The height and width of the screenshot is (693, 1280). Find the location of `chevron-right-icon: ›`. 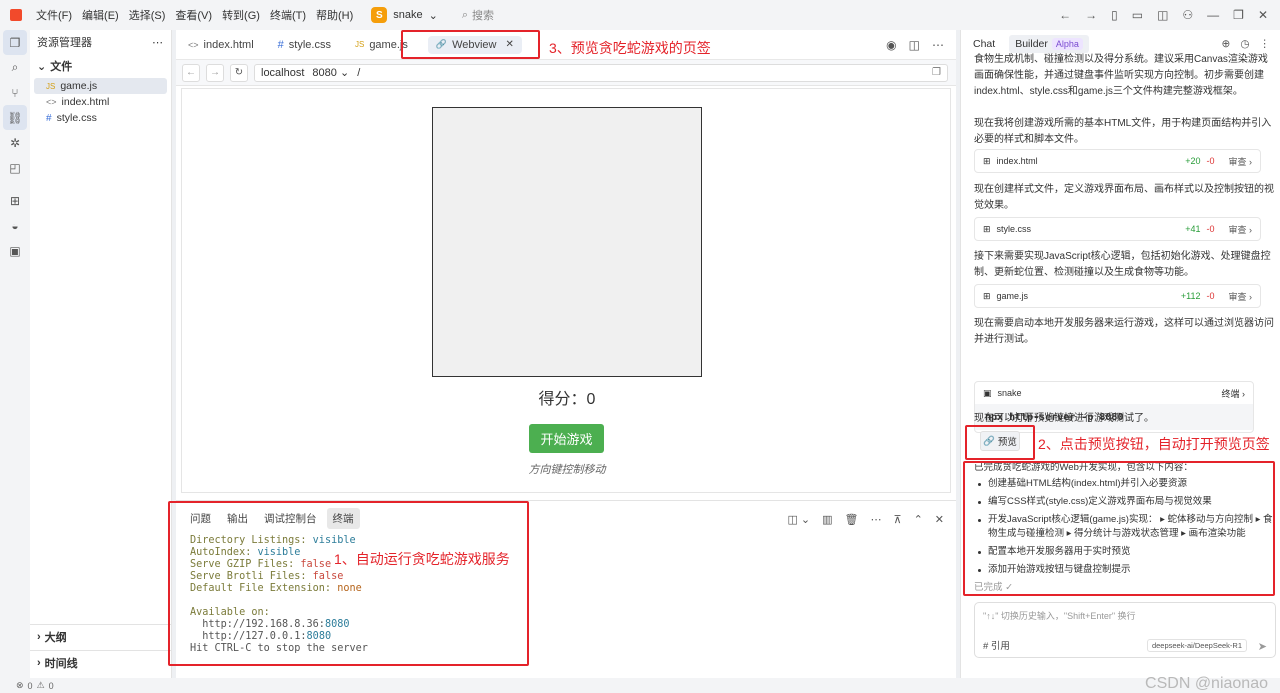

chevron-right-icon: › is located at coordinates (39, 662).